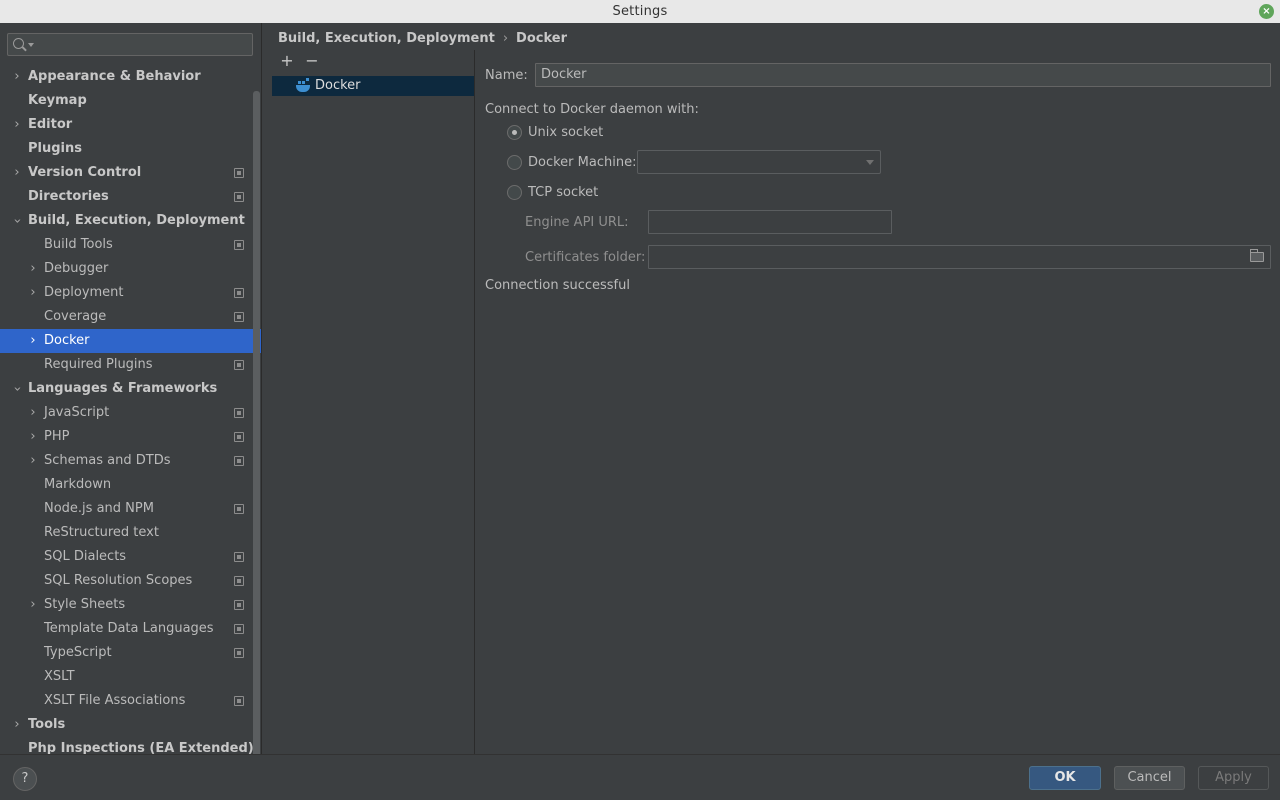  Describe the element at coordinates (130, 605) in the screenshot. I see `sidebar-item-style-sheets: › Style Sheets` at that location.